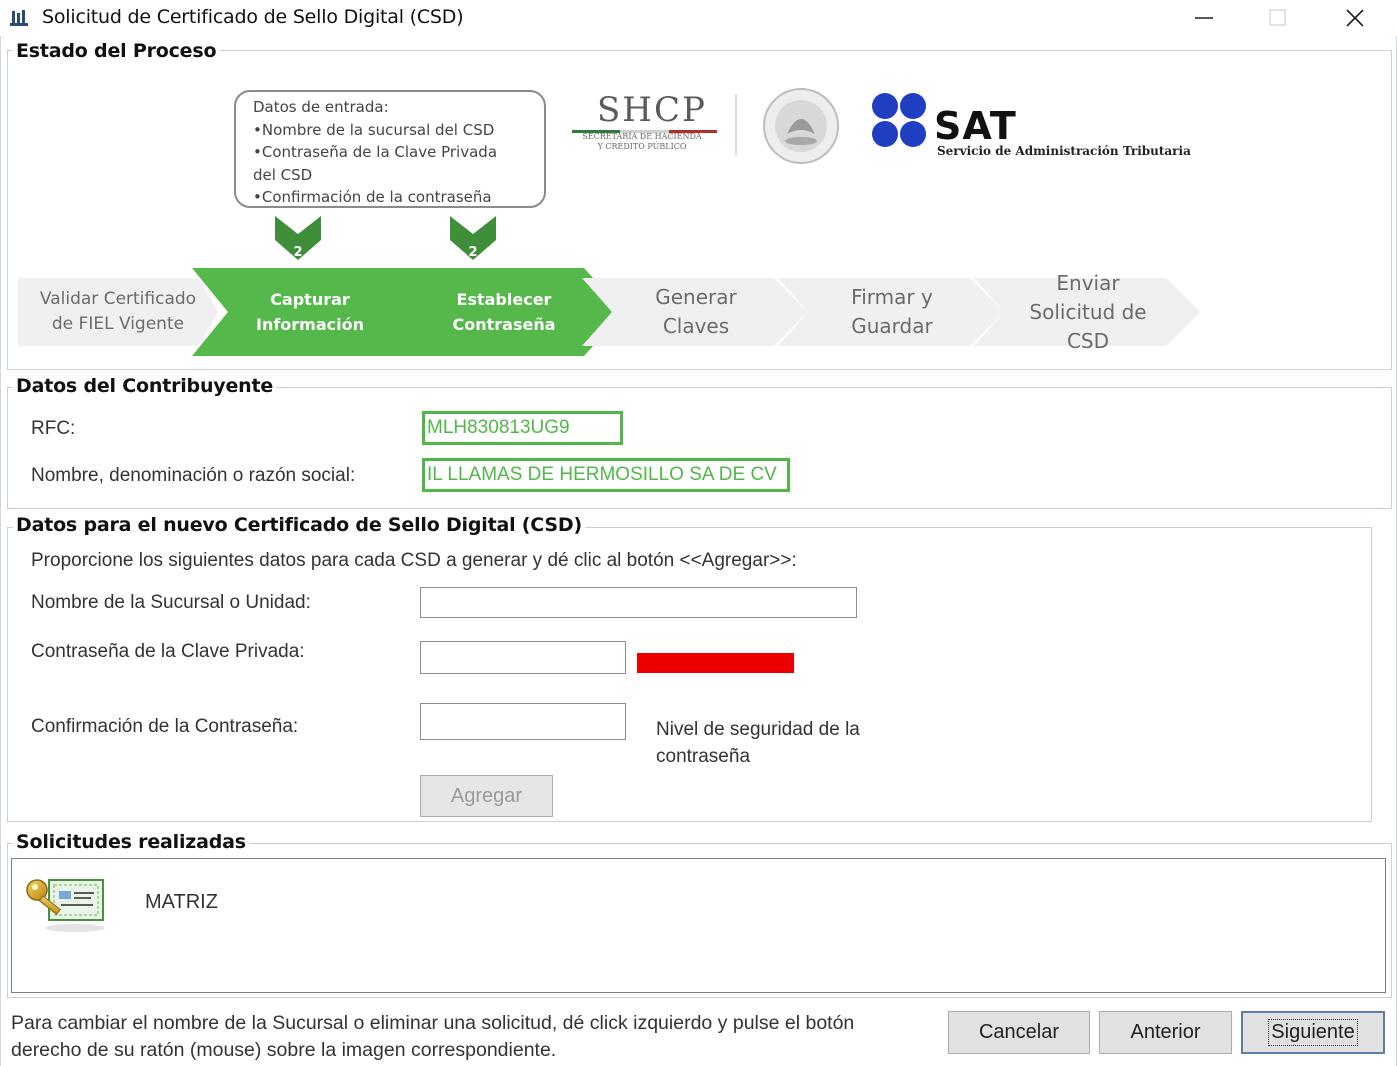  I want to click on step-label: Establecer Contraseña, so click(503, 312).